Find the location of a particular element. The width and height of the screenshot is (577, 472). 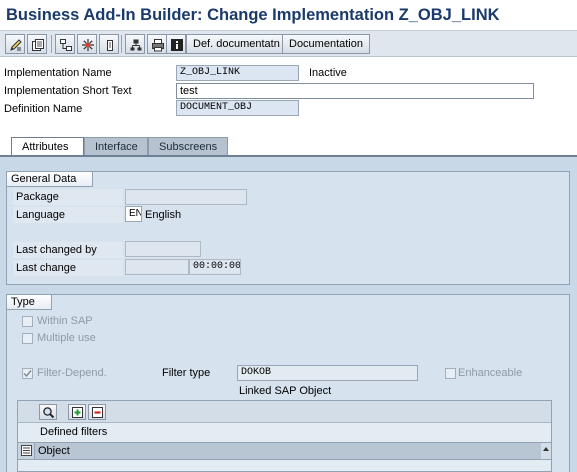

activate-icon is located at coordinates (88, 45).